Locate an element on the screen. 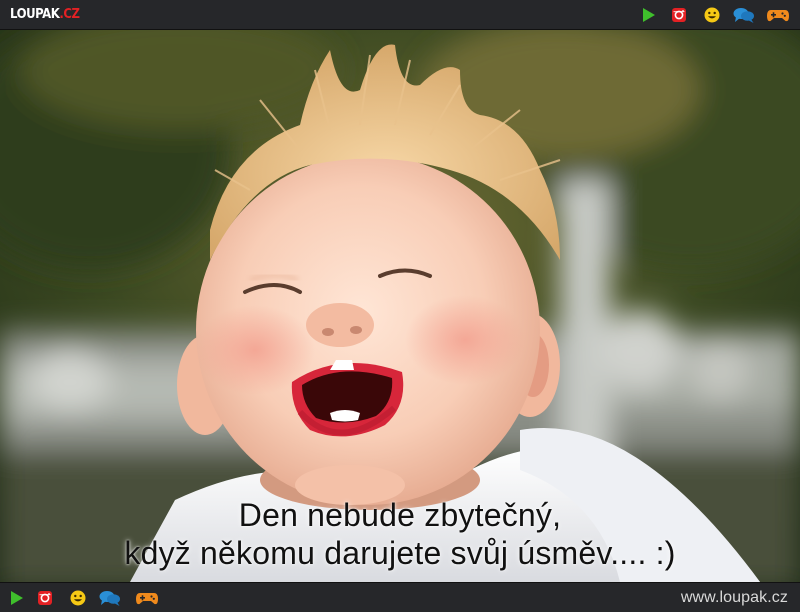  site-url-link: www.loupak.cz is located at coordinates (734, 598).